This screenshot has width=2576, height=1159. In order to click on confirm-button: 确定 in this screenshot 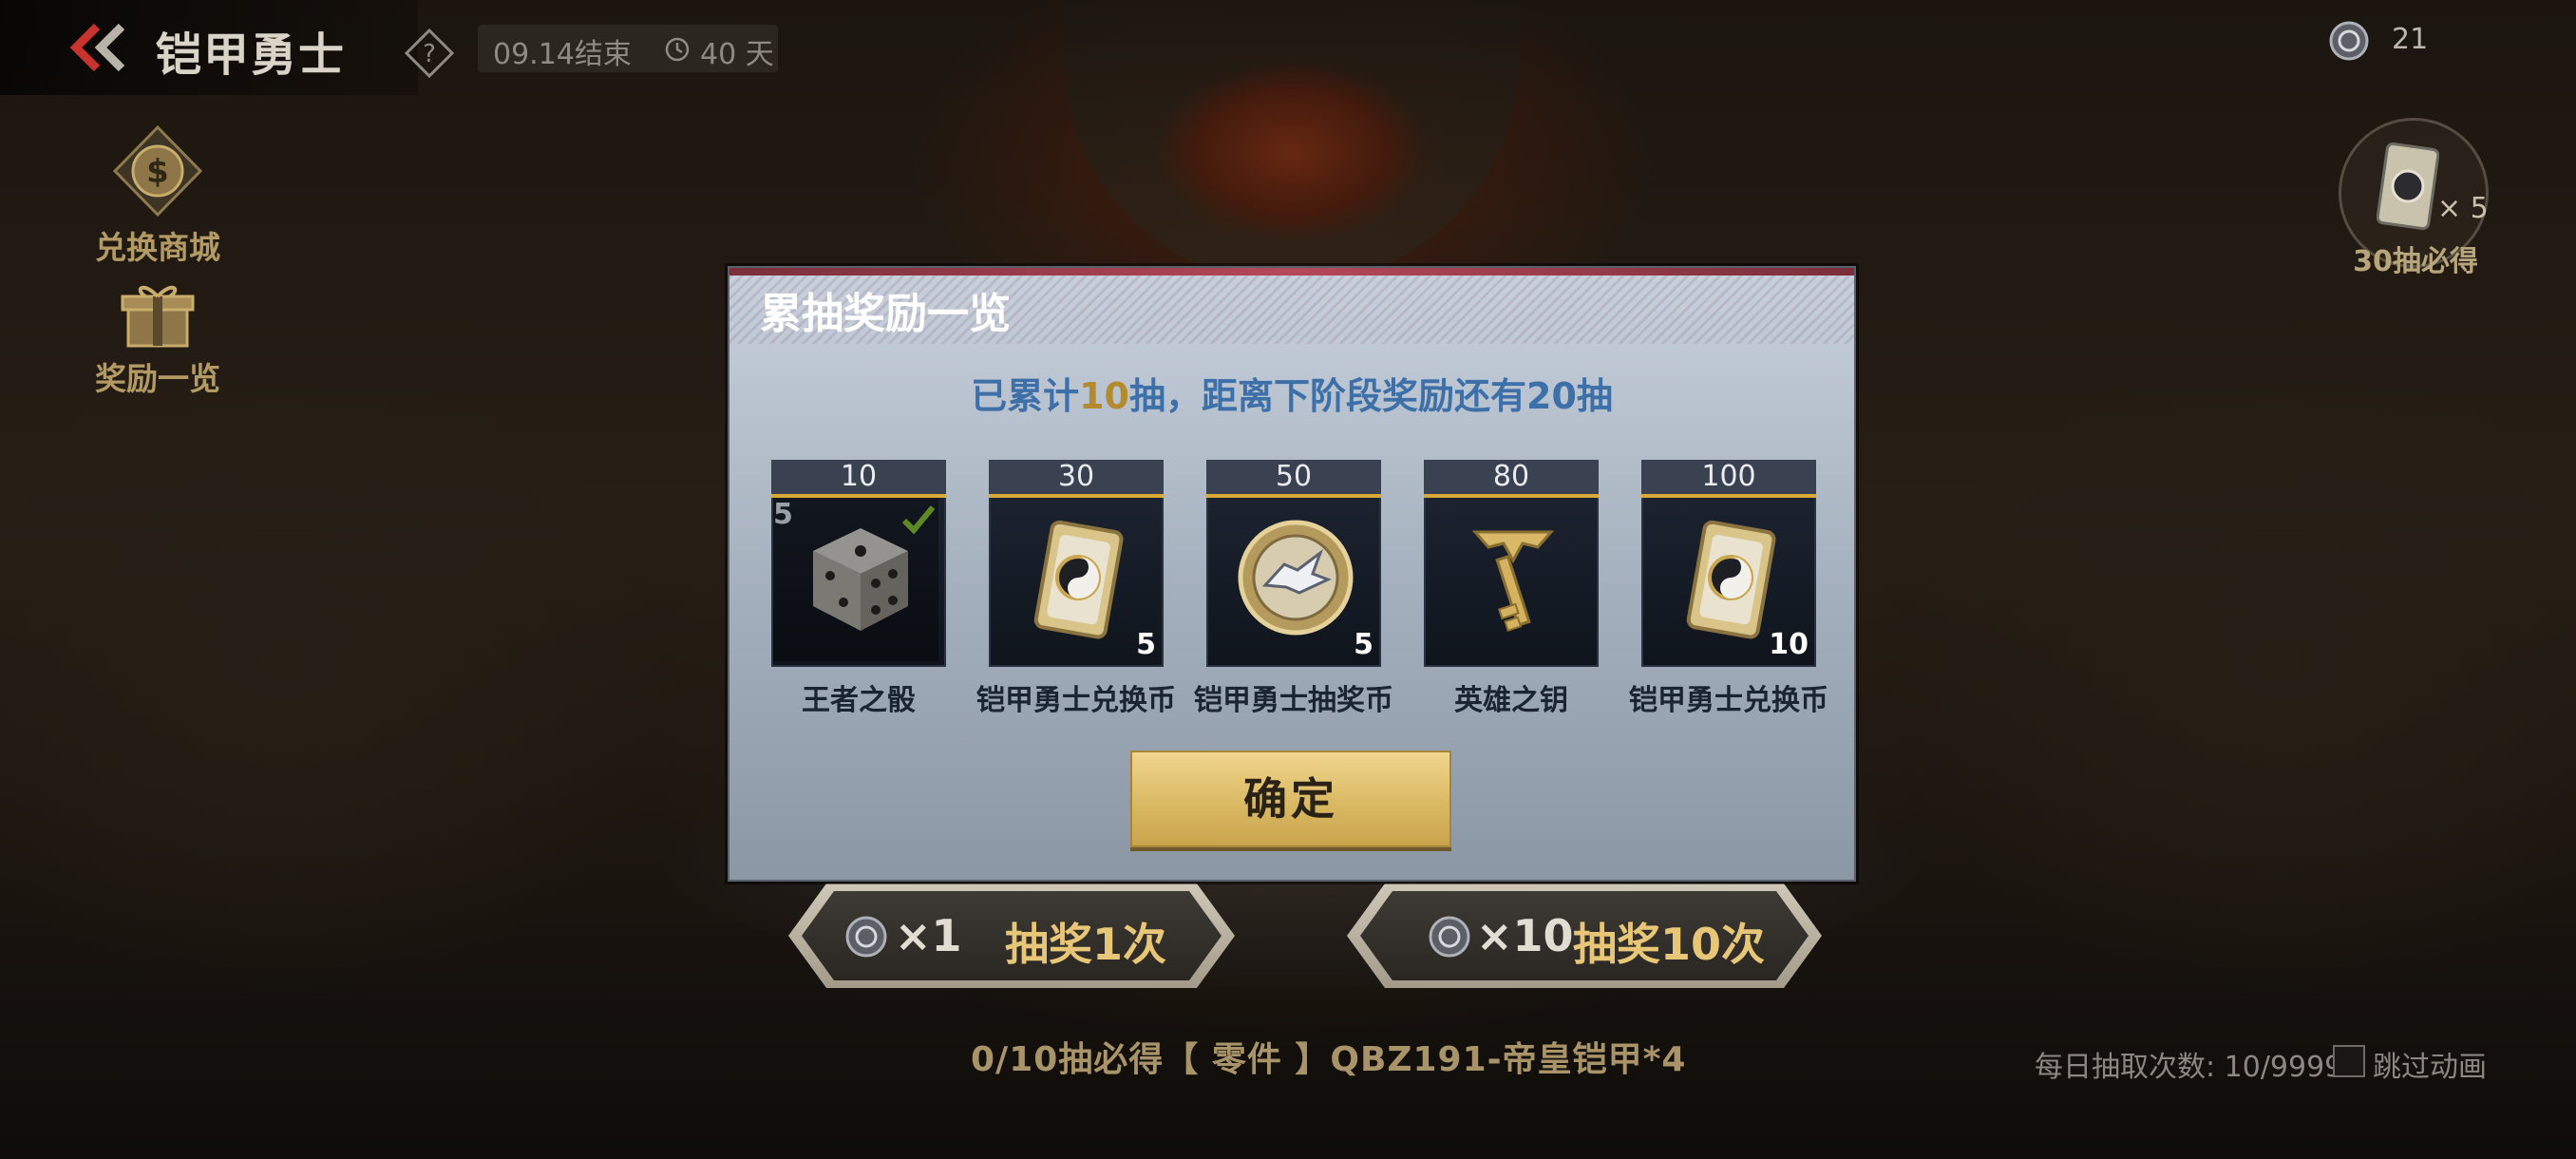, I will do `click(1290, 798)`.